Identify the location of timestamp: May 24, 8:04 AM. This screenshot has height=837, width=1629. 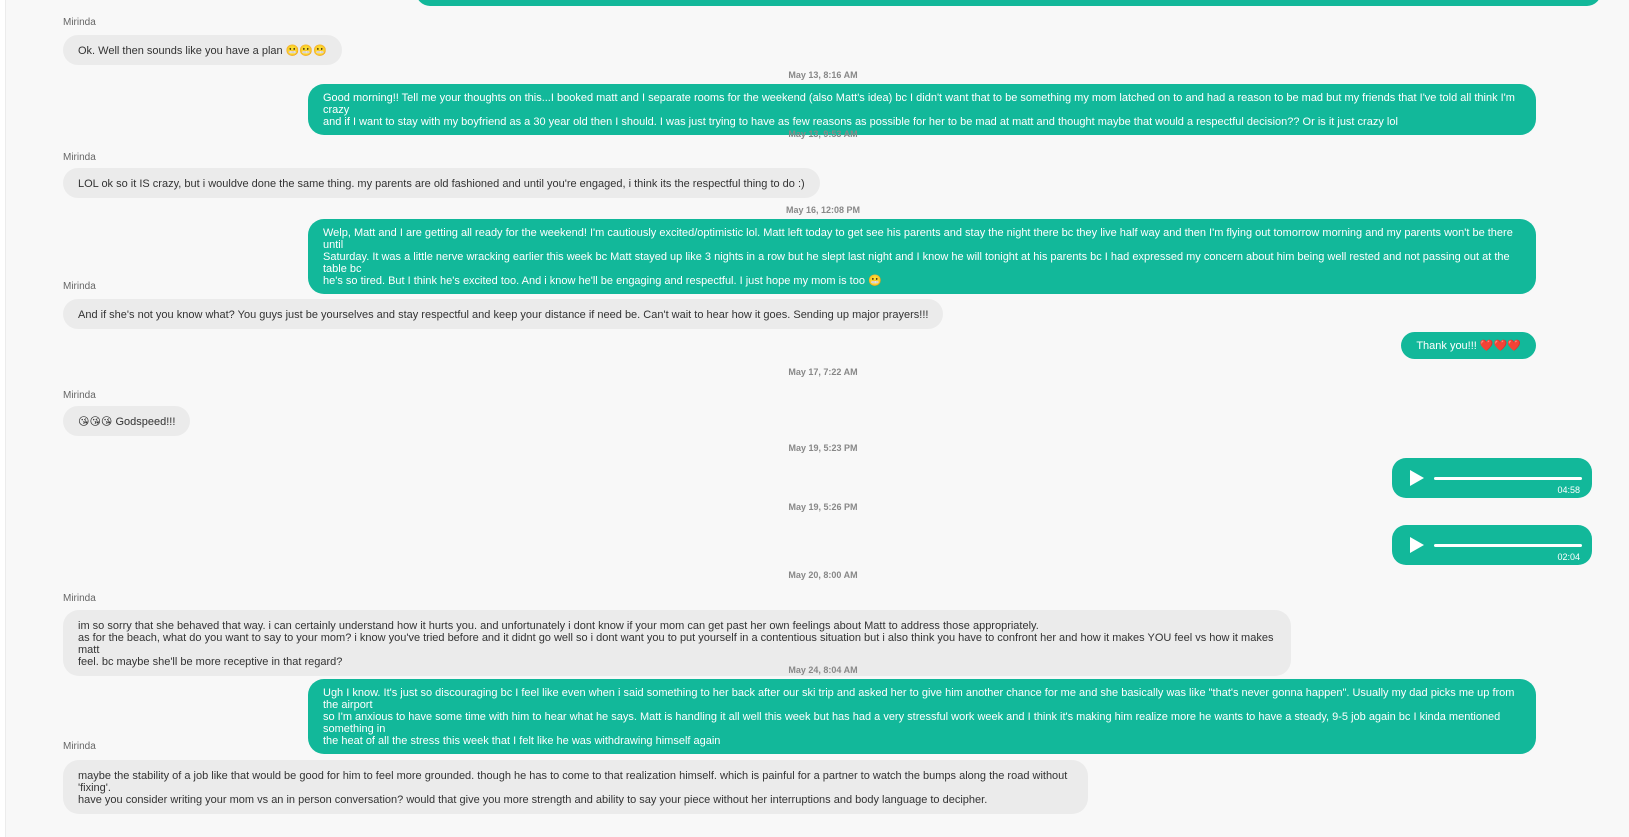
(823, 670).